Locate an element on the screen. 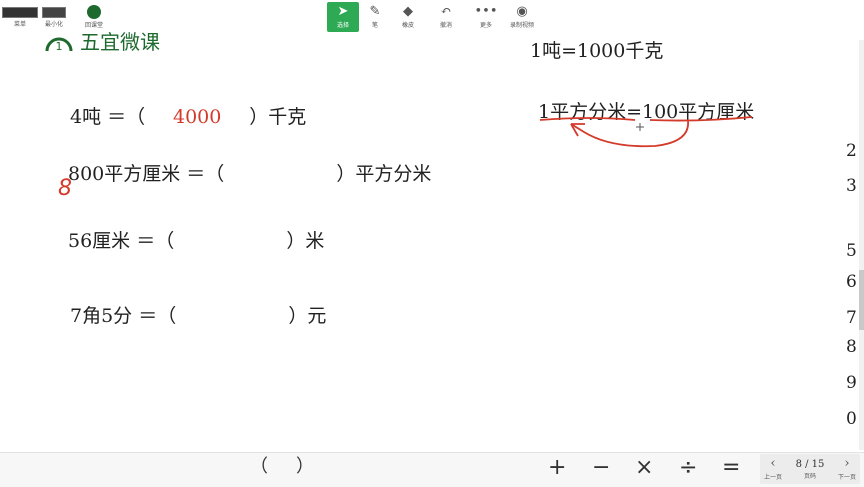  prev-page-button: ‹ 上一页 is located at coordinates (773, 469).